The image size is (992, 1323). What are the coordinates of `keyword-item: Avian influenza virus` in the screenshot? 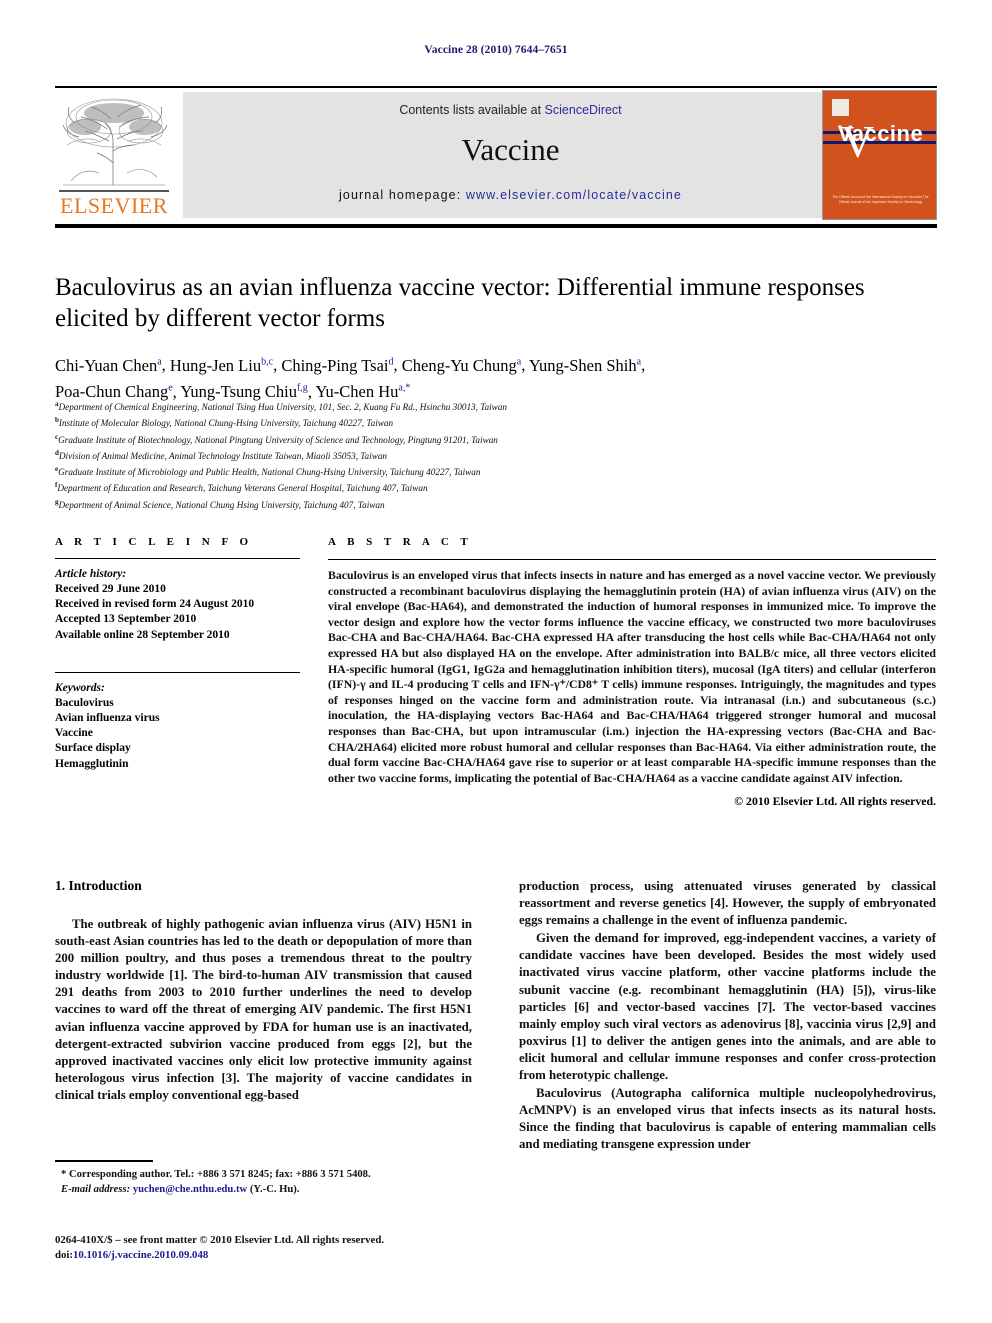 It's located at (107, 718).